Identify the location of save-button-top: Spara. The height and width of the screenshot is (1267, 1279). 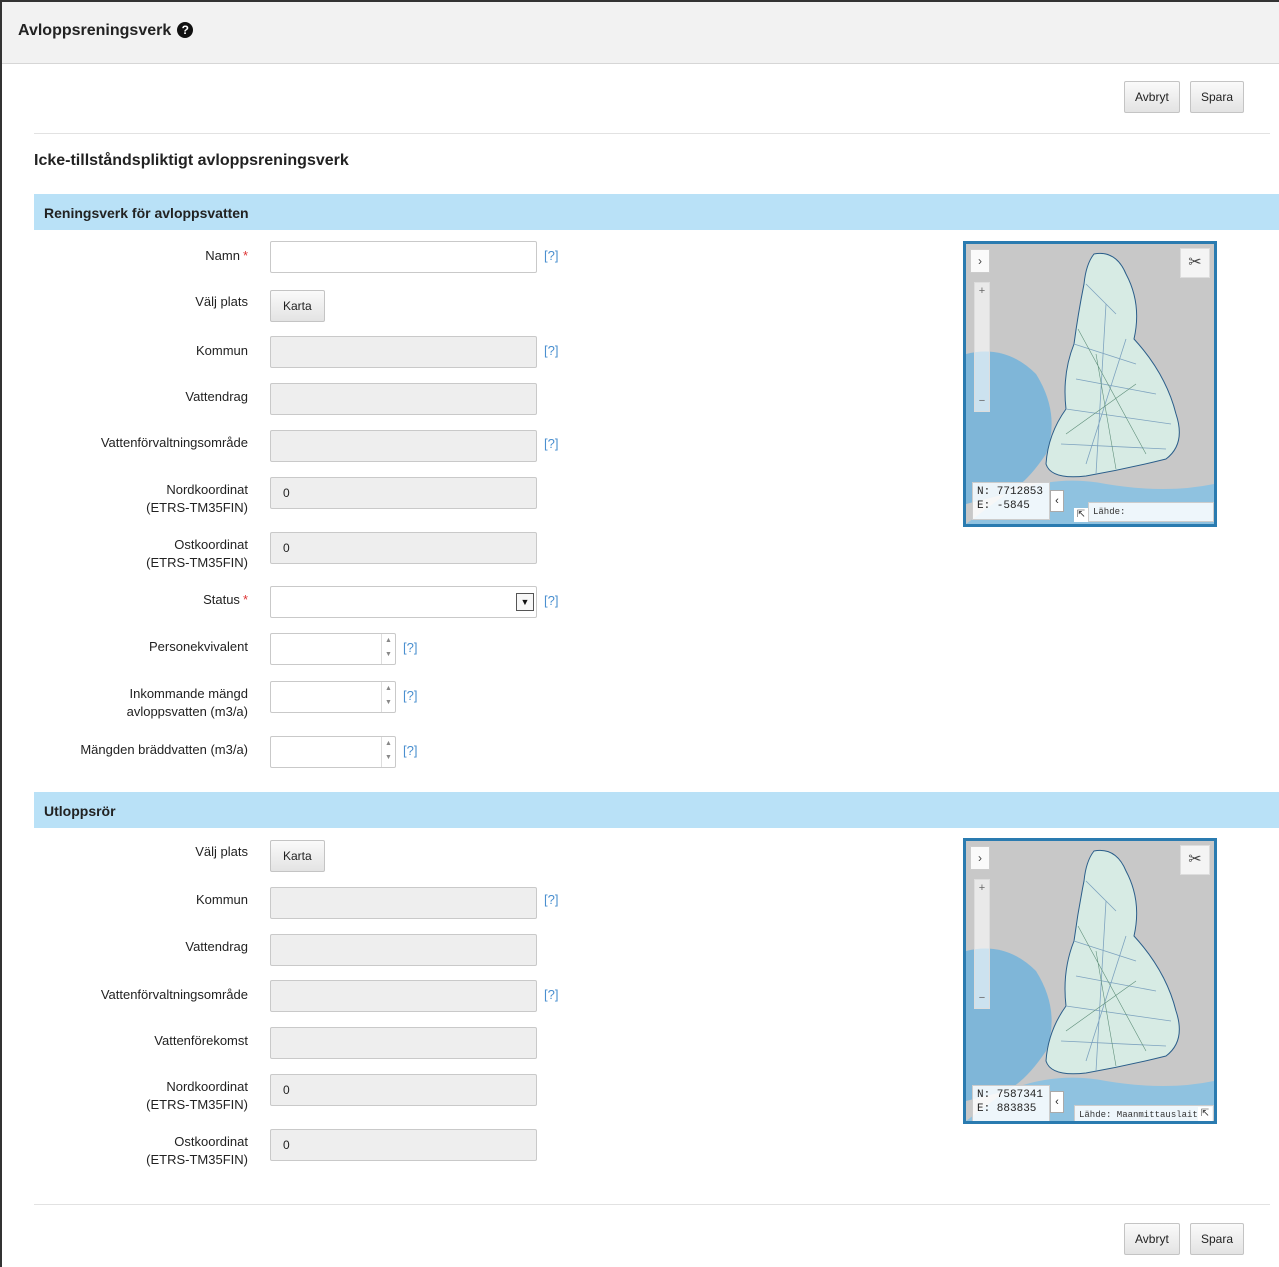
(1217, 97).